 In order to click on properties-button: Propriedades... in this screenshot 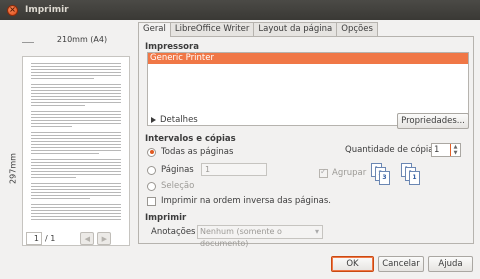, I will do `click(433, 121)`.